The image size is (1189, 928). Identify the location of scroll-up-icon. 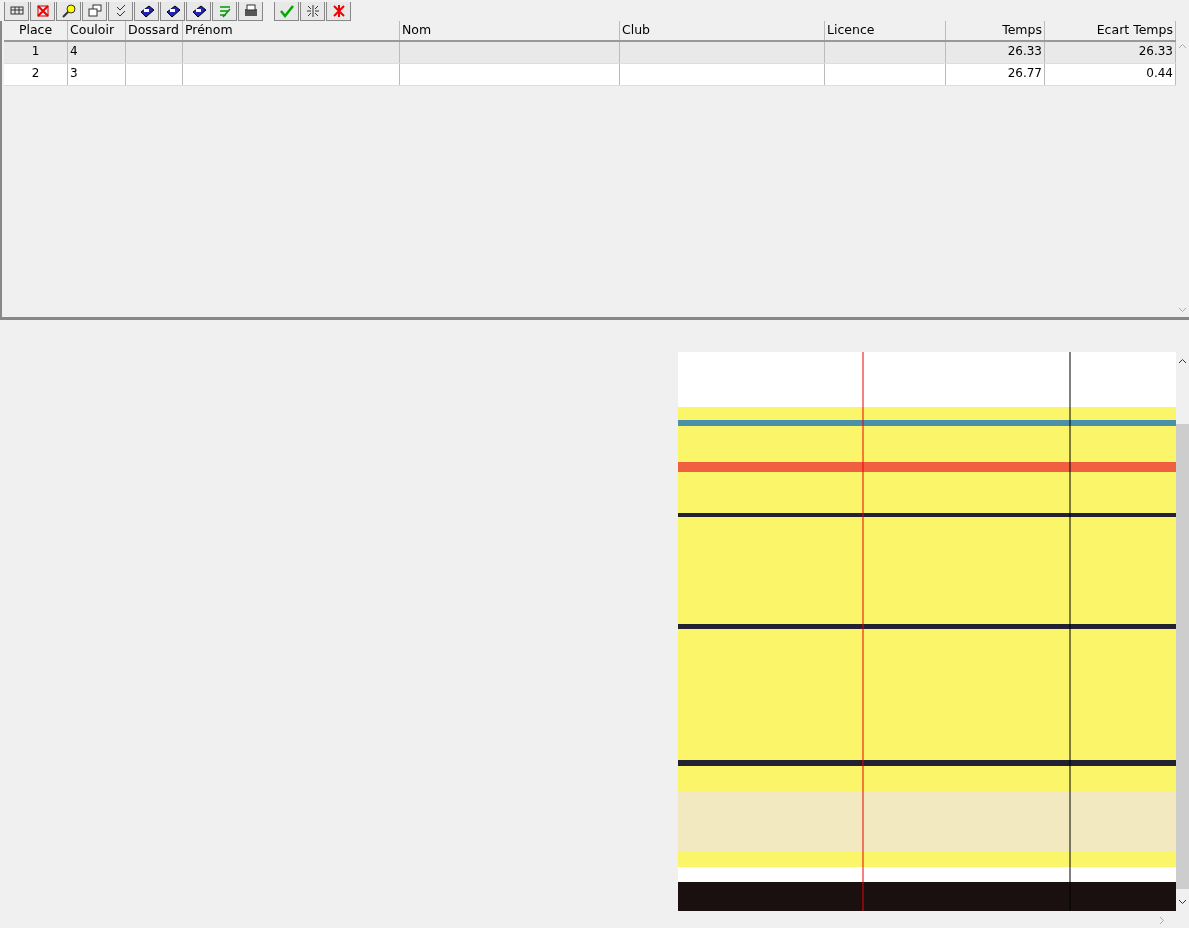
(1182, 361).